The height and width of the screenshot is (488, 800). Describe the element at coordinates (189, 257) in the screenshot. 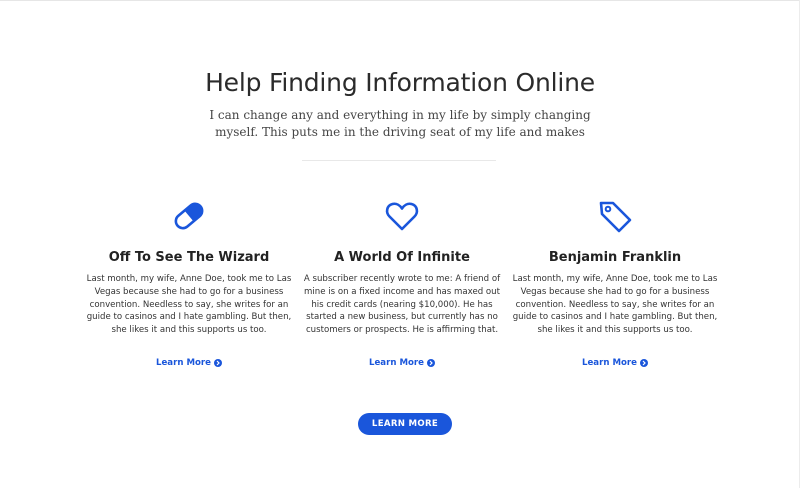

I see `feature-title: Off To See The Wizard` at that location.